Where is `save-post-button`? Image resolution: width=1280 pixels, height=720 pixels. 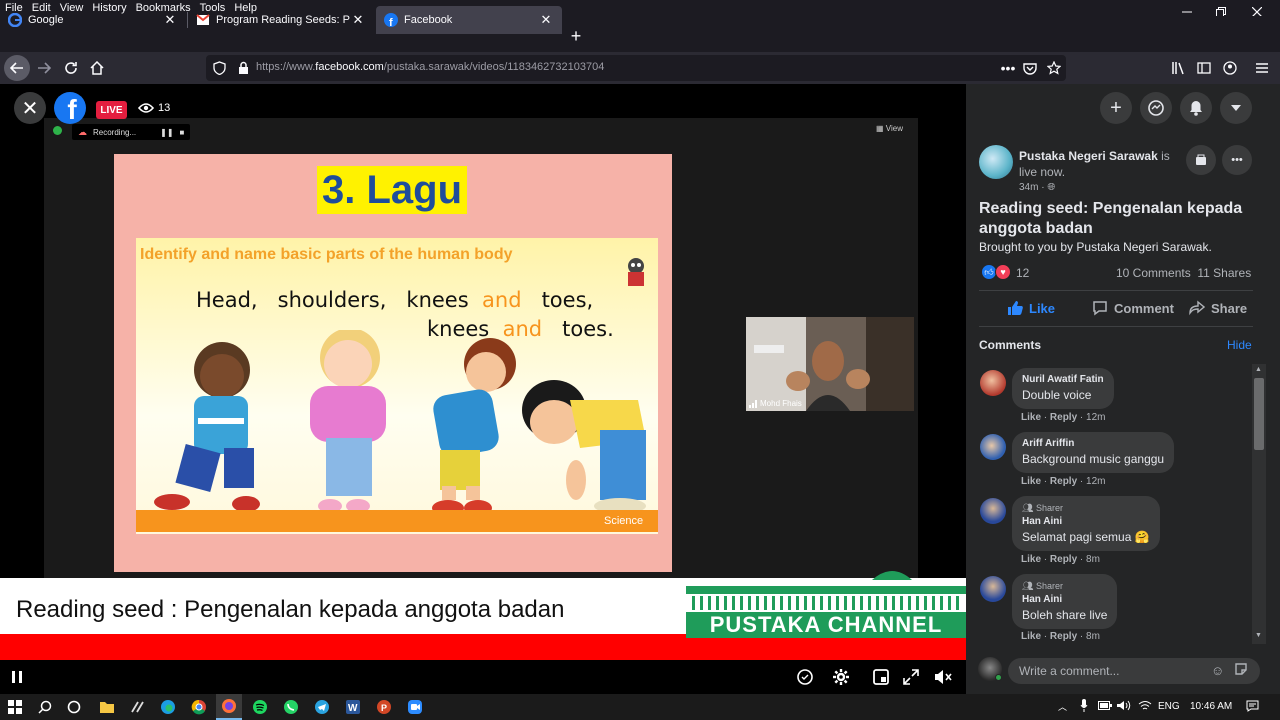
save-post-button is located at coordinates (1201, 160).